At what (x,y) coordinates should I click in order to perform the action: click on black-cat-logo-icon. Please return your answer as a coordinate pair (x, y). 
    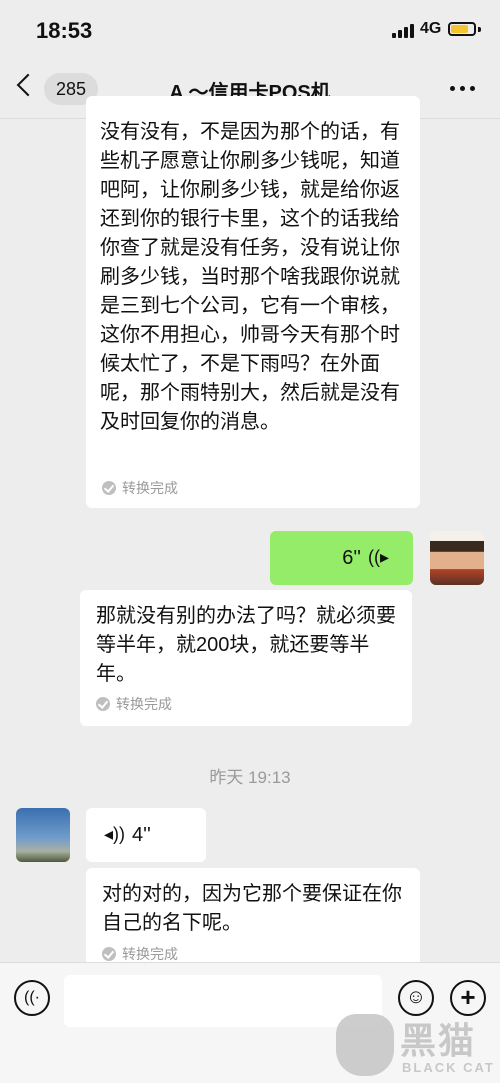
    Looking at the image, I should click on (365, 1045).